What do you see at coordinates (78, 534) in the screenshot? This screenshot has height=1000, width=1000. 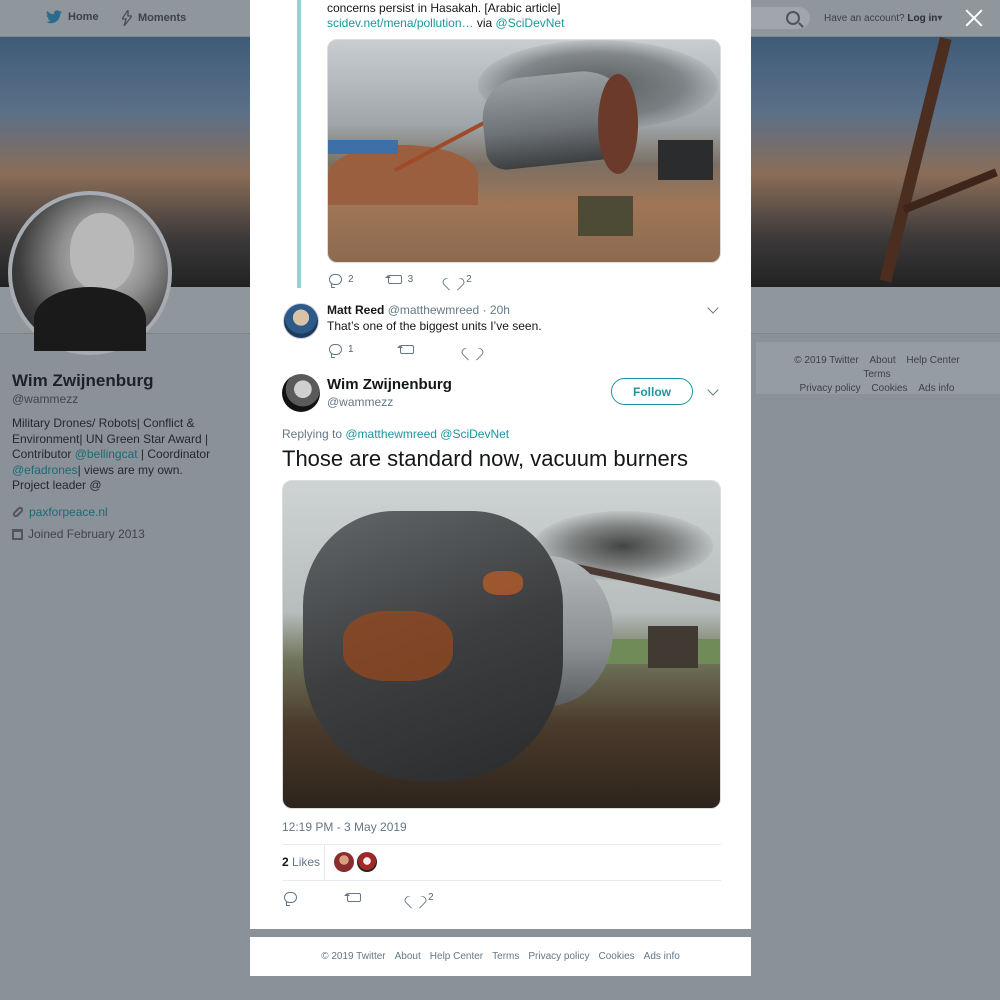 I see `profile-joined: Joined February 2013` at bounding box center [78, 534].